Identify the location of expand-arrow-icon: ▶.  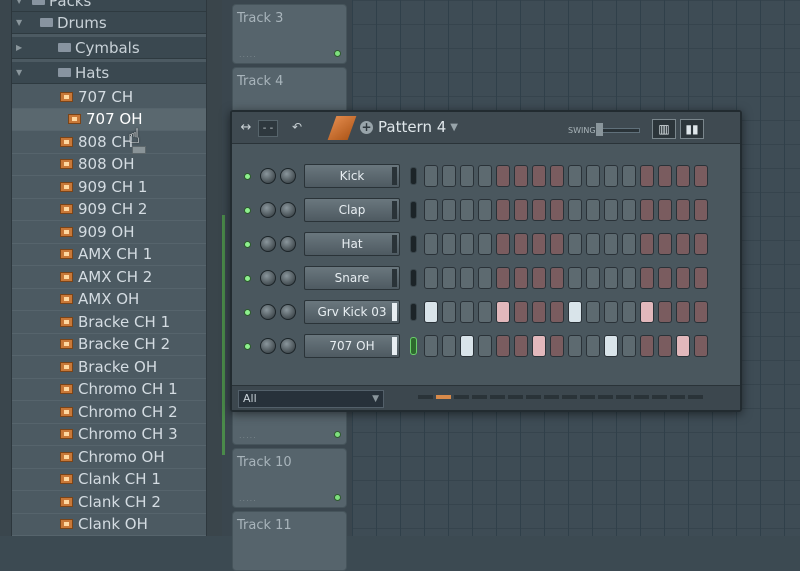
(19, 47).